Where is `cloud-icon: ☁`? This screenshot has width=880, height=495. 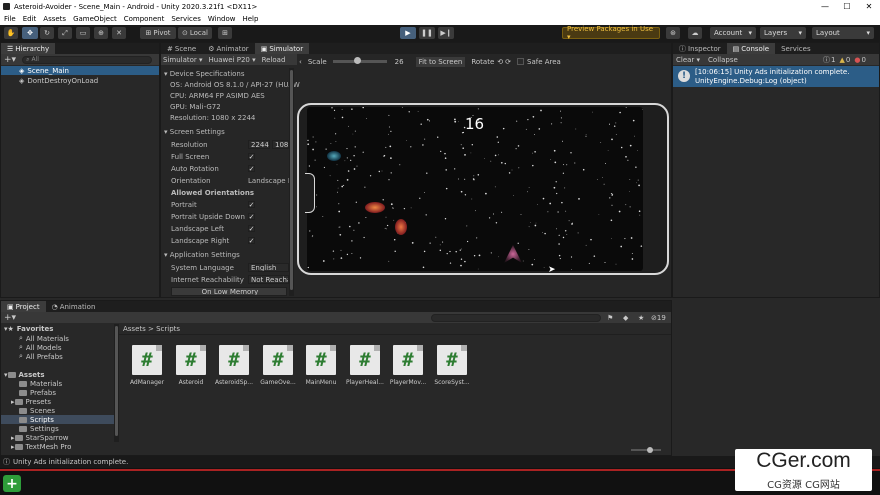
cloud-icon: ☁ is located at coordinates (695, 33).